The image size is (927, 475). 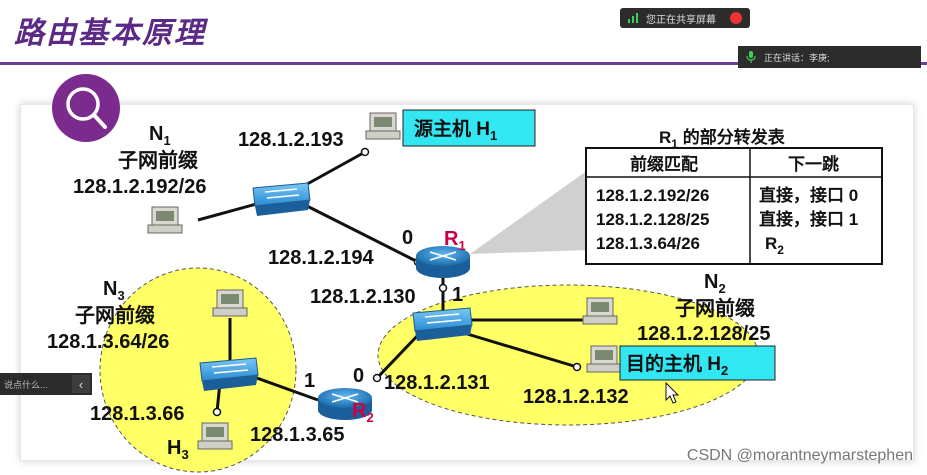 What do you see at coordinates (529, 212) in the screenshot?
I see `table-callout` at bounding box center [529, 212].